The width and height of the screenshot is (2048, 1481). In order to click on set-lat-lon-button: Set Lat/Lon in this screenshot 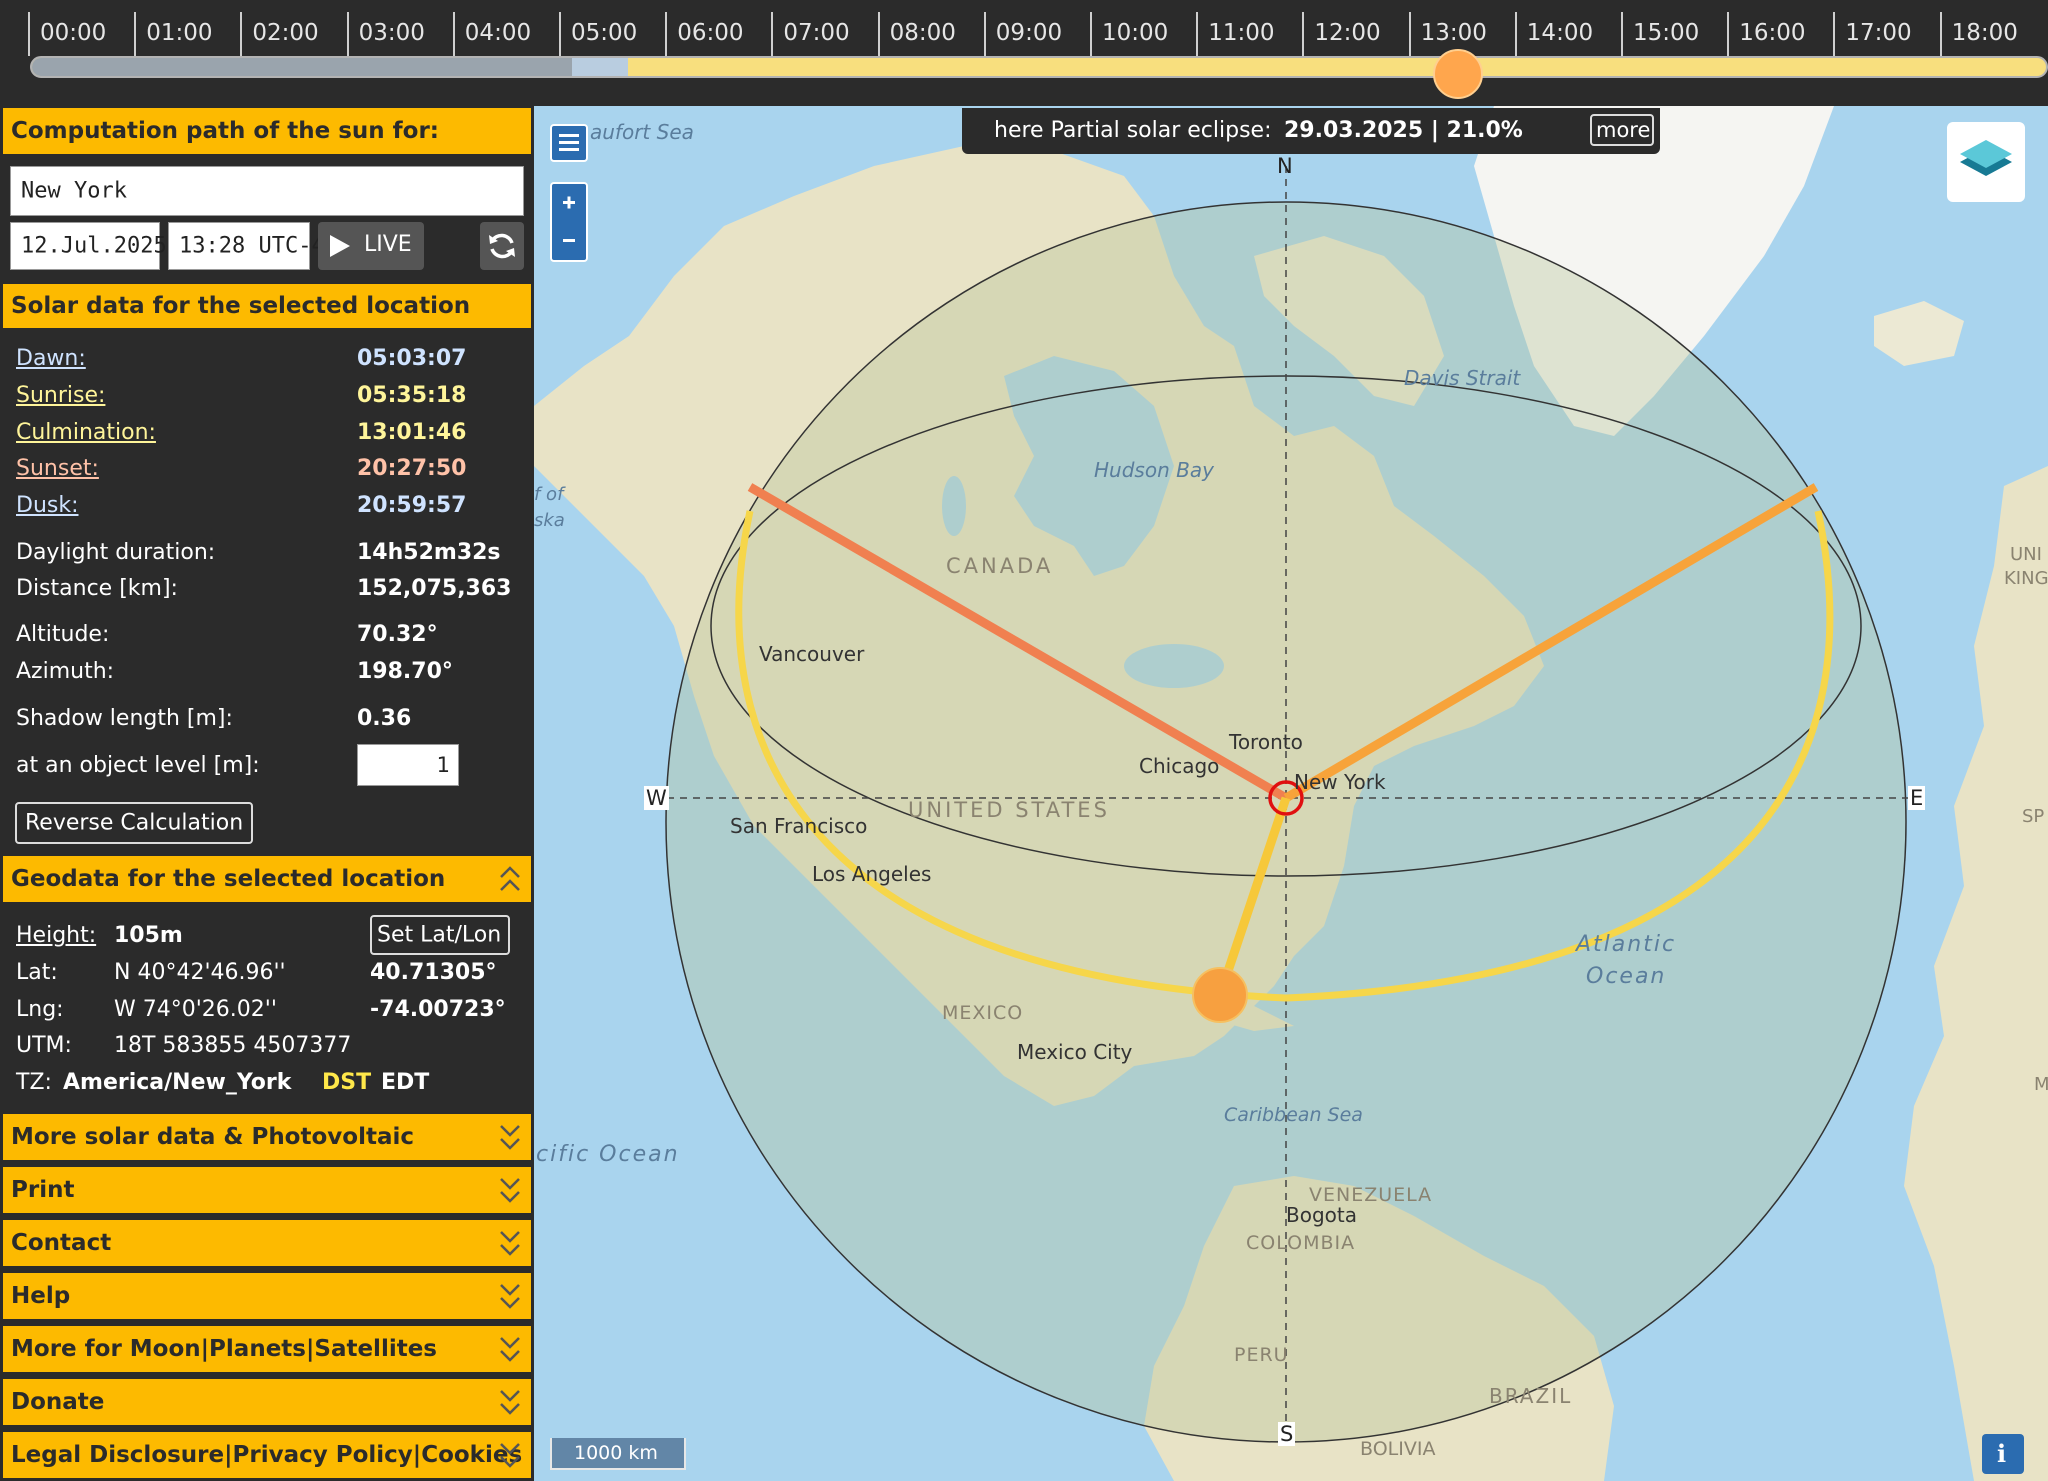, I will do `click(440, 935)`.